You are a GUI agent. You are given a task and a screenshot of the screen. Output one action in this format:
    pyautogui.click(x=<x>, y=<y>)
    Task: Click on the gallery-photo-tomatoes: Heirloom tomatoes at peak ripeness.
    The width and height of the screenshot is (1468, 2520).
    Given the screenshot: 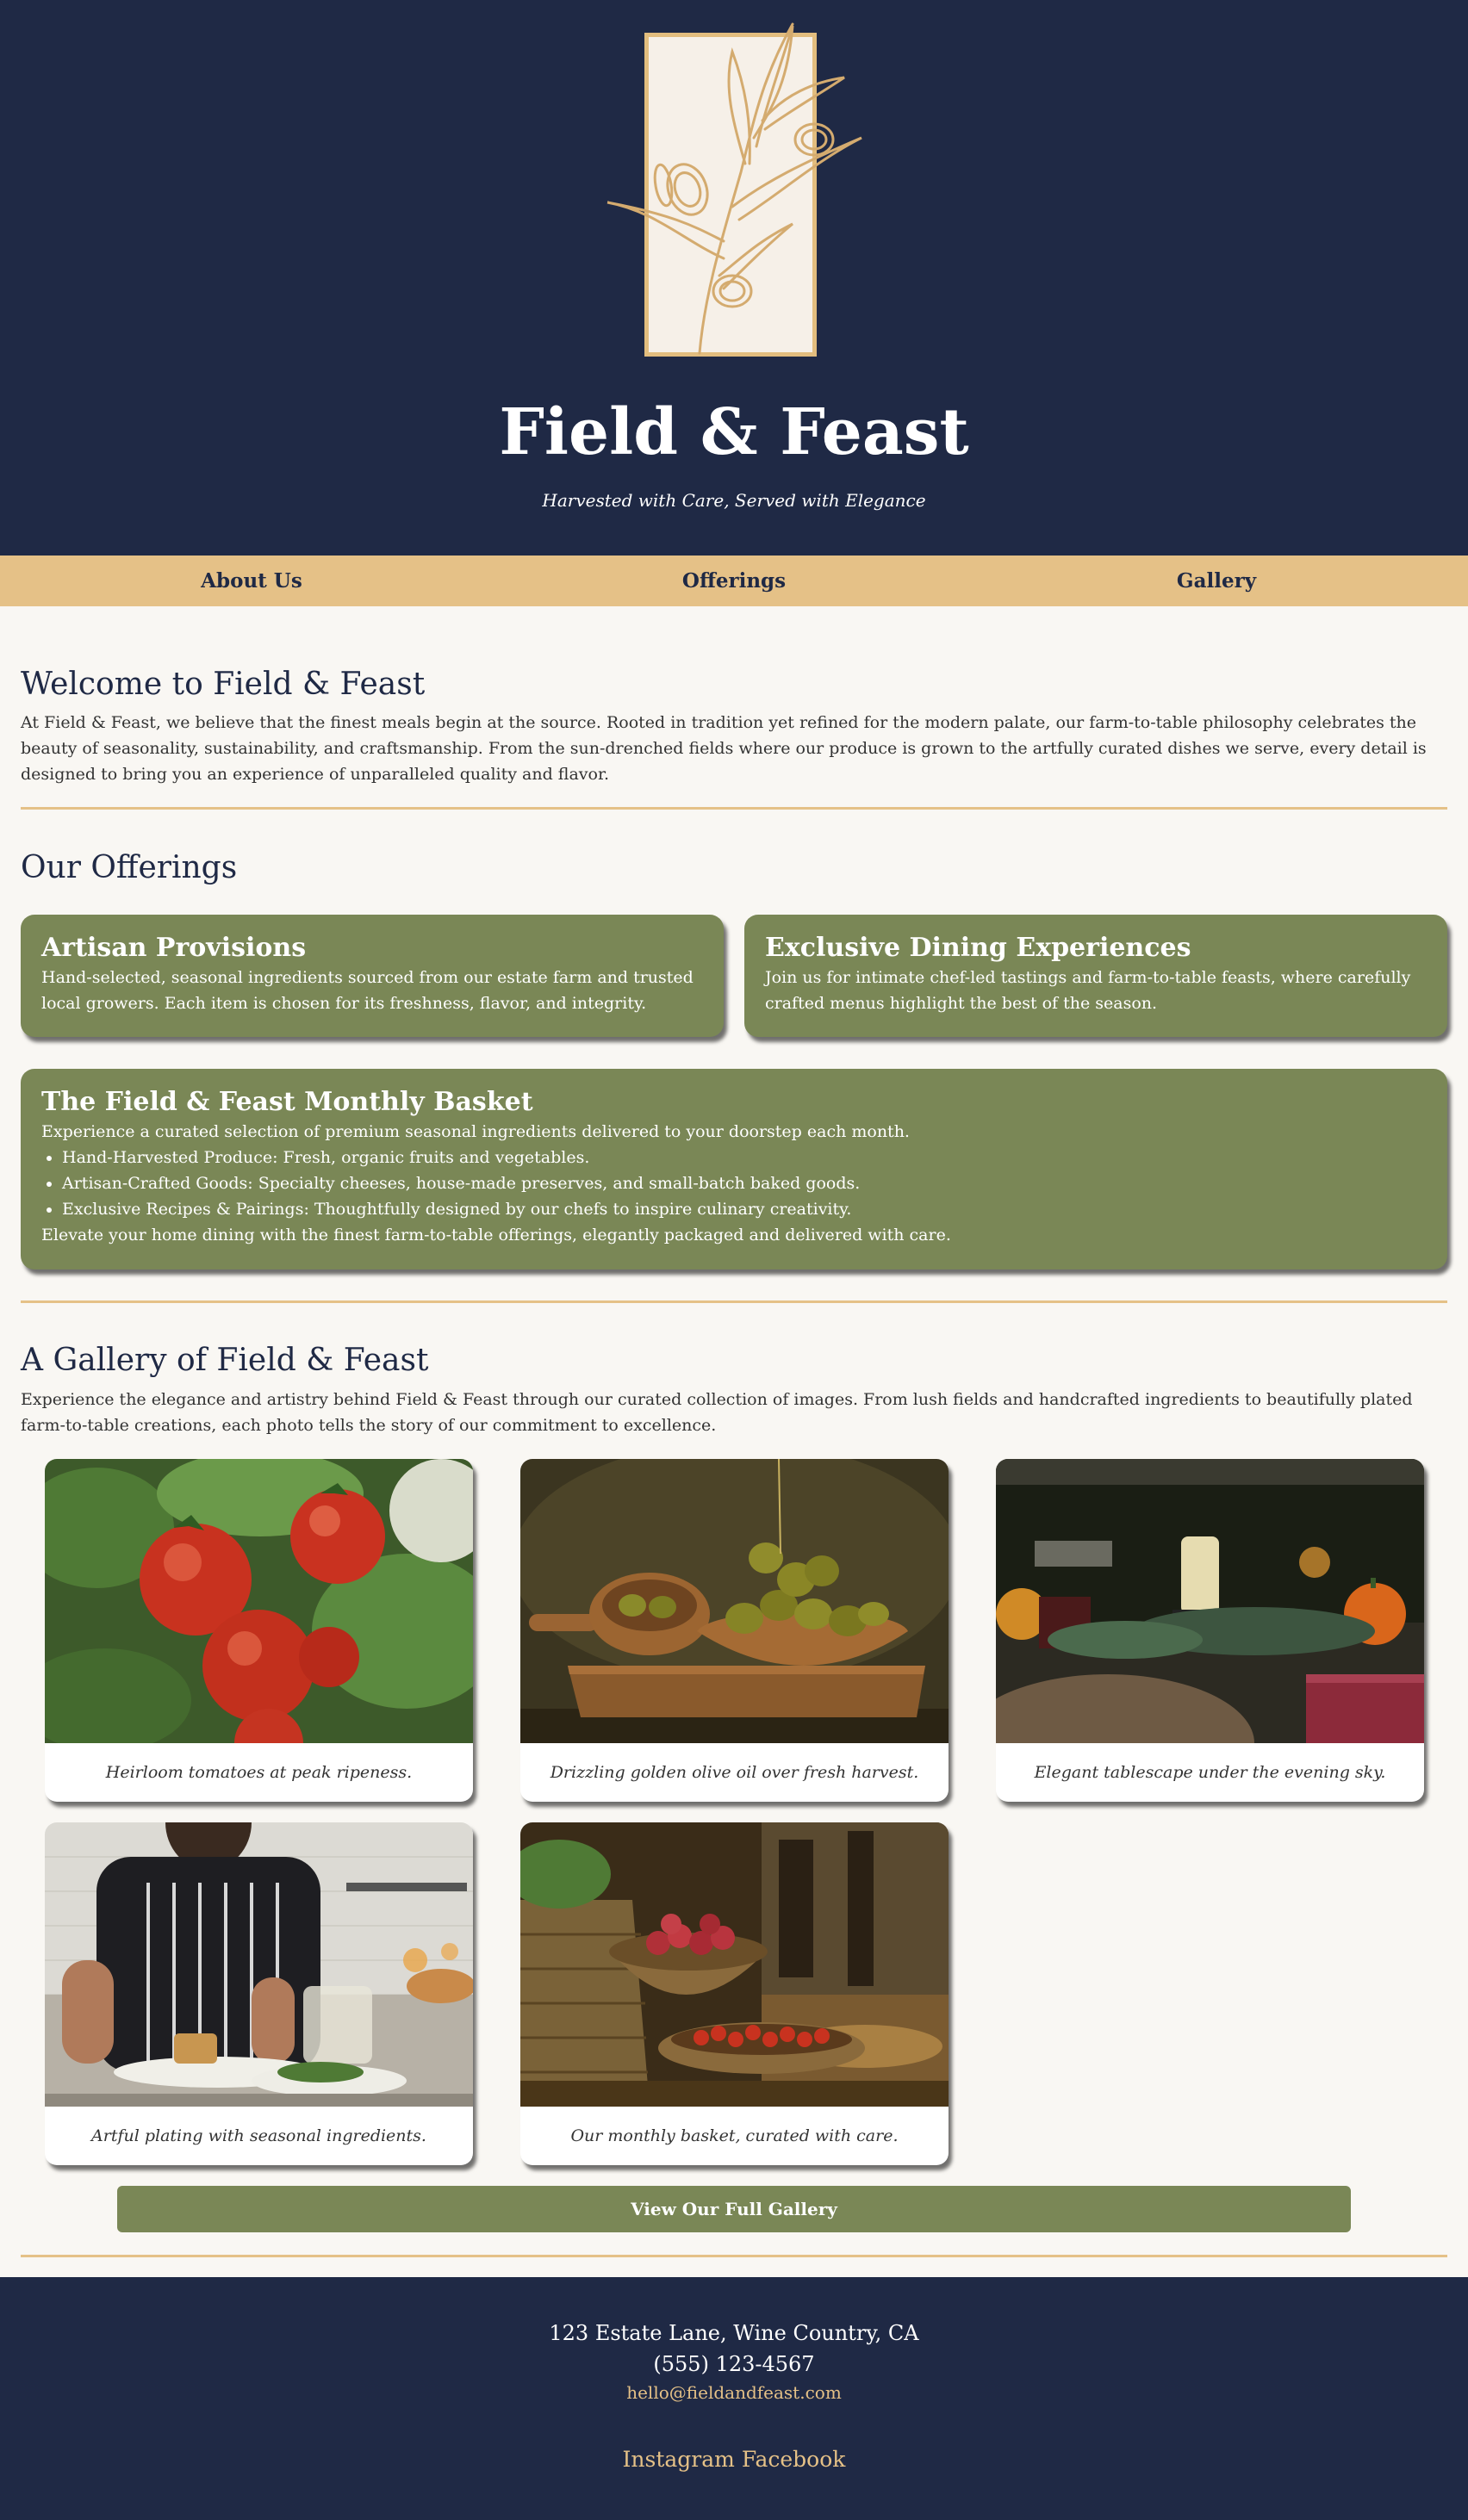 What is the action you would take?
    pyautogui.click(x=259, y=1631)
    